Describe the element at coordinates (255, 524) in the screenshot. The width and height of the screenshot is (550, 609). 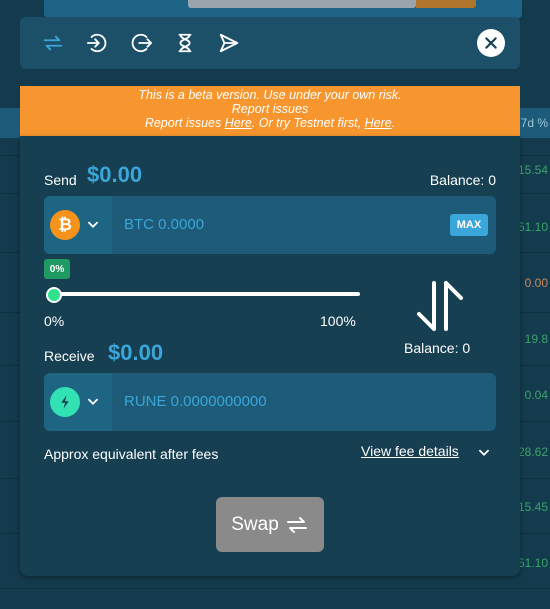
I see `swap-button-label: Swap` at that location.